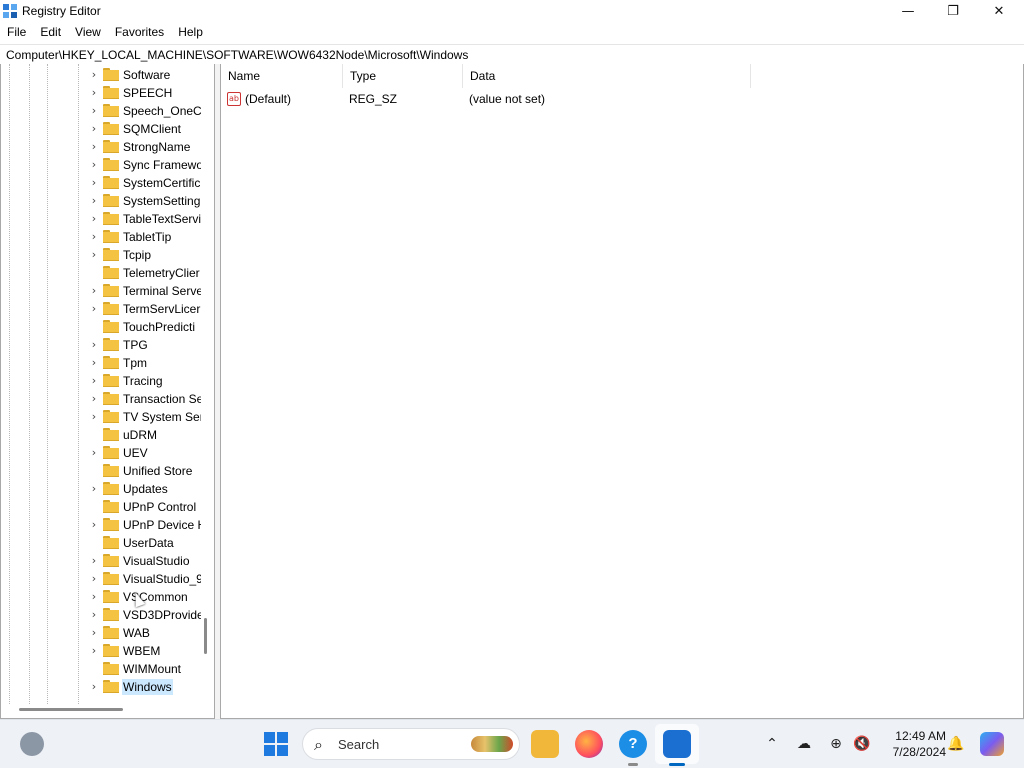 Image resolution: width=1024 pixels, height=768 pixels. I want to click on tree-item: › Tpm, so click(144, 363).